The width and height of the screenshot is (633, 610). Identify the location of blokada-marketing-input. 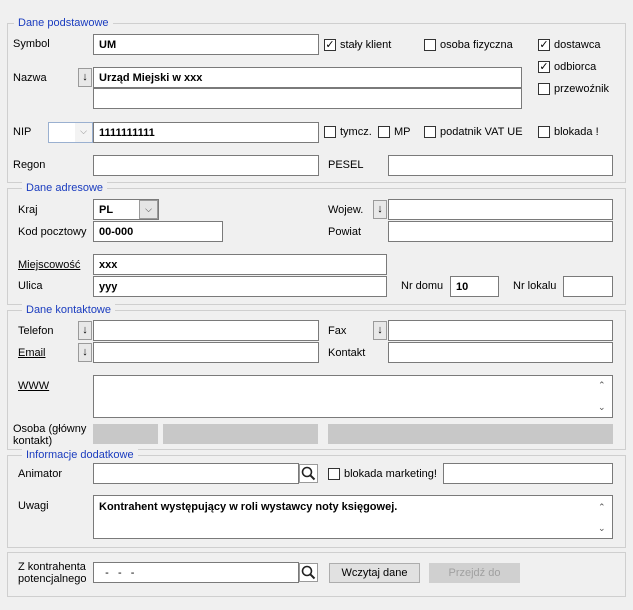
(528, 473).